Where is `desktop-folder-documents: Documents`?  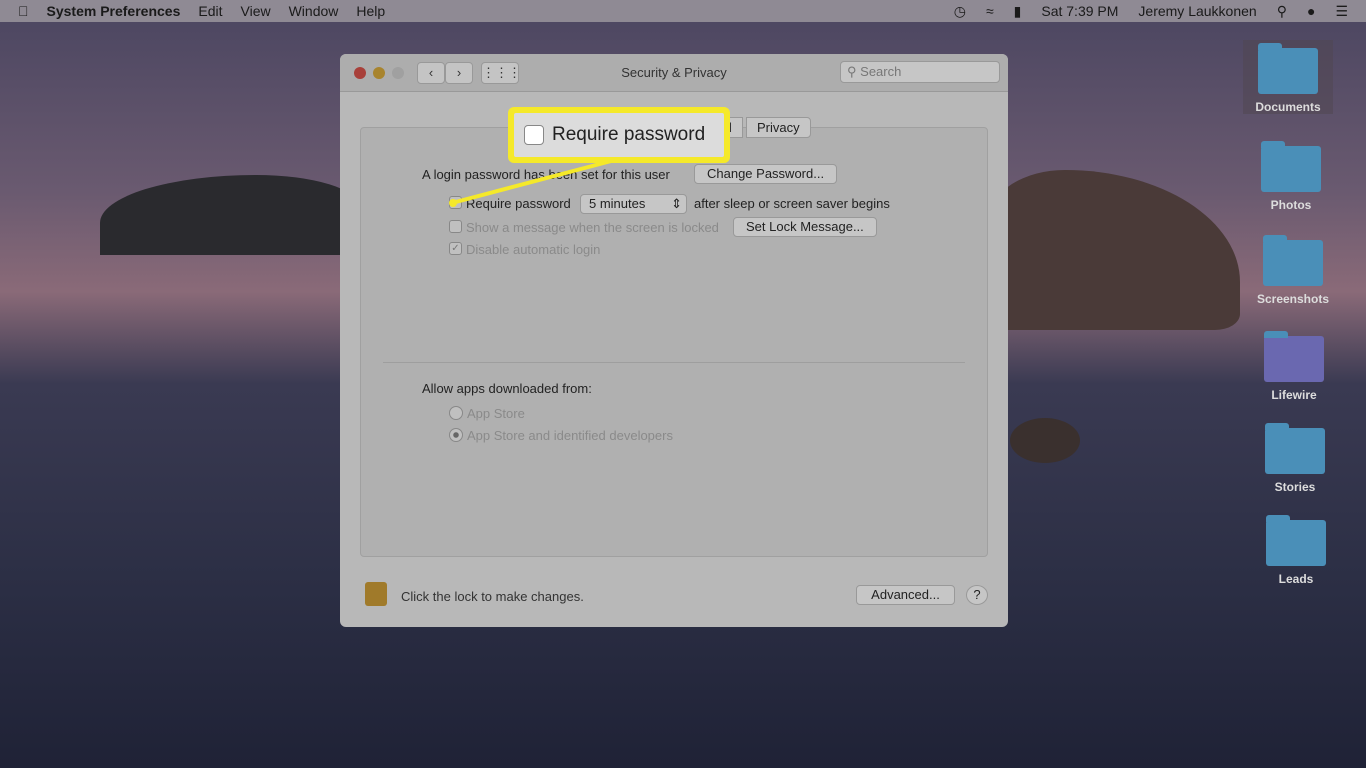 desktop-folder-documents: Documents is located at coordinates (1288, 77).